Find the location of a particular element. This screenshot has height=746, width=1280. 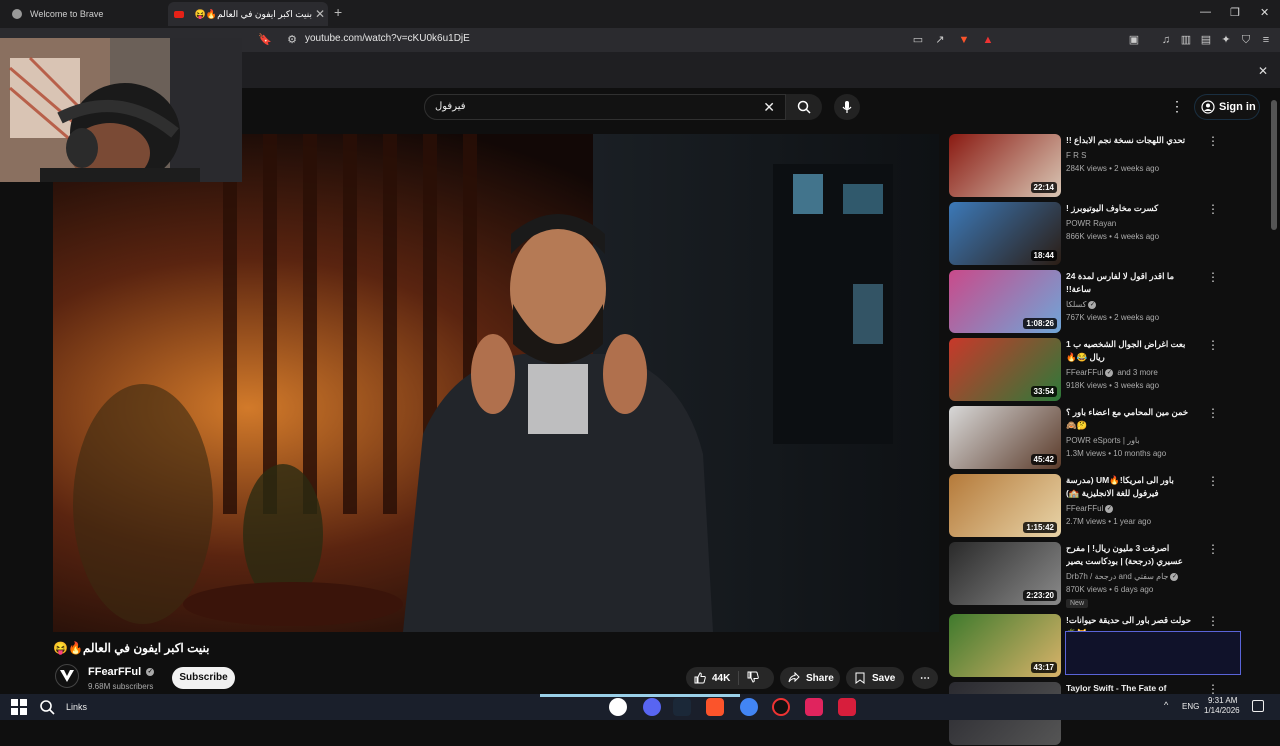

tab-welcome: Welcome to Brave is located at coordinates (84, 14).